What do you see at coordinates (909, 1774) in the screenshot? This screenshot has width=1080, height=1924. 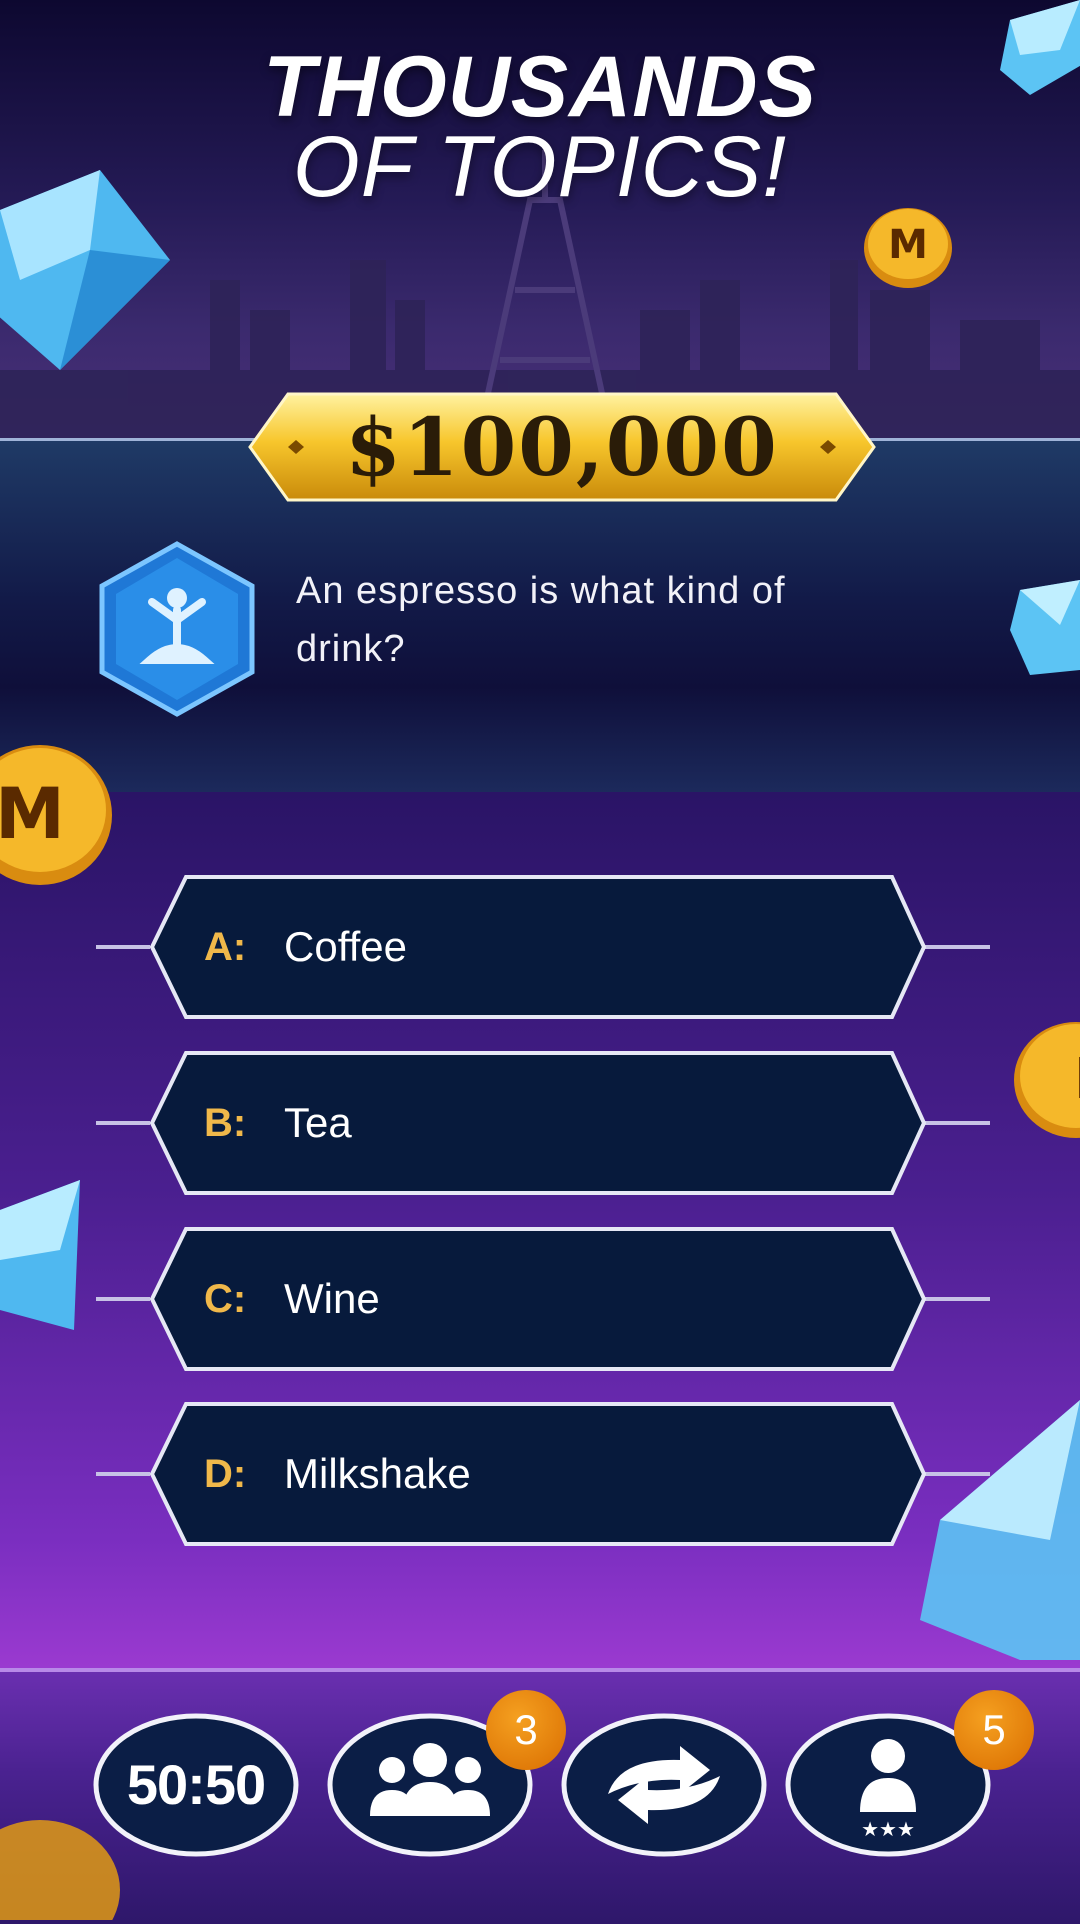 I see `ask-expert-button: ★★★ 5` at bounding box center [909, 1774].